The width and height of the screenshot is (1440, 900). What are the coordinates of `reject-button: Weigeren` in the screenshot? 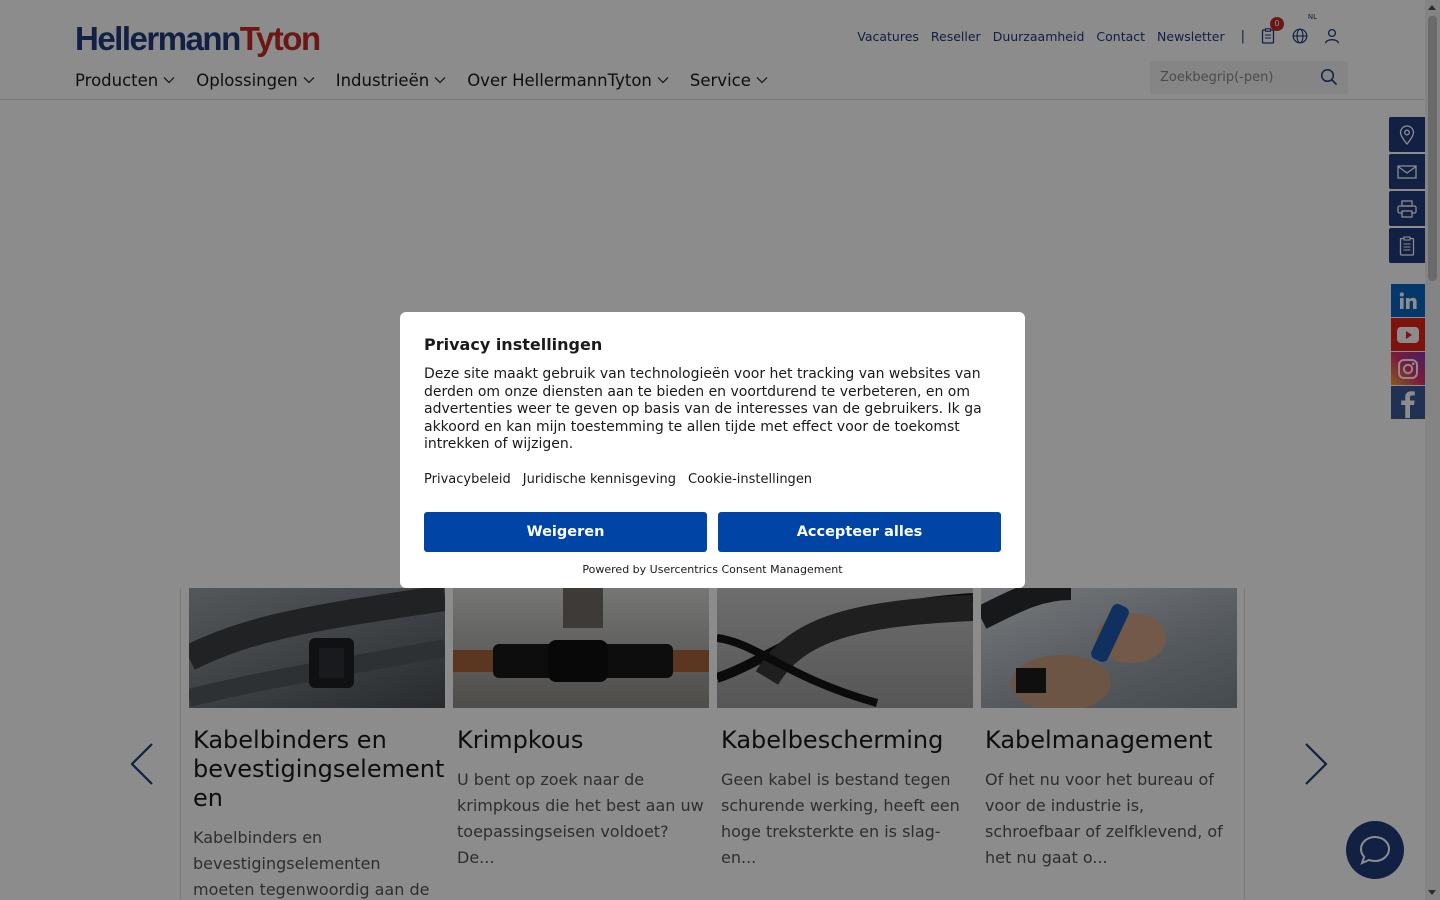 It's located at (565, 532).